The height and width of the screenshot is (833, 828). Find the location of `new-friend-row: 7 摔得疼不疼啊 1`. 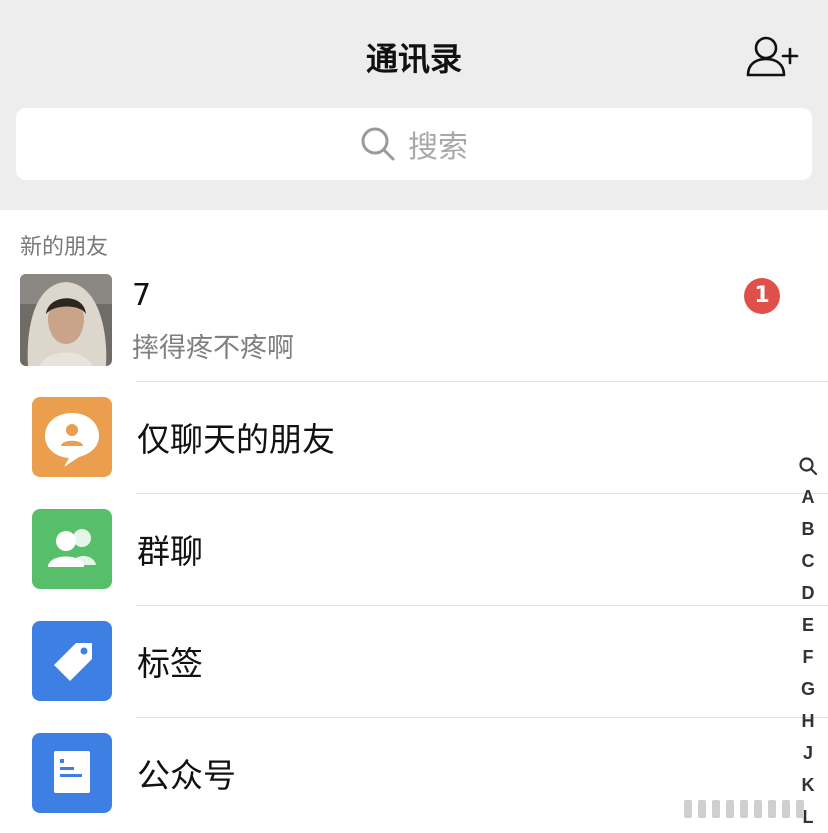

new-friend-row: 7 摔得疼不疼啊 1 is located at coordinates (414, 323).